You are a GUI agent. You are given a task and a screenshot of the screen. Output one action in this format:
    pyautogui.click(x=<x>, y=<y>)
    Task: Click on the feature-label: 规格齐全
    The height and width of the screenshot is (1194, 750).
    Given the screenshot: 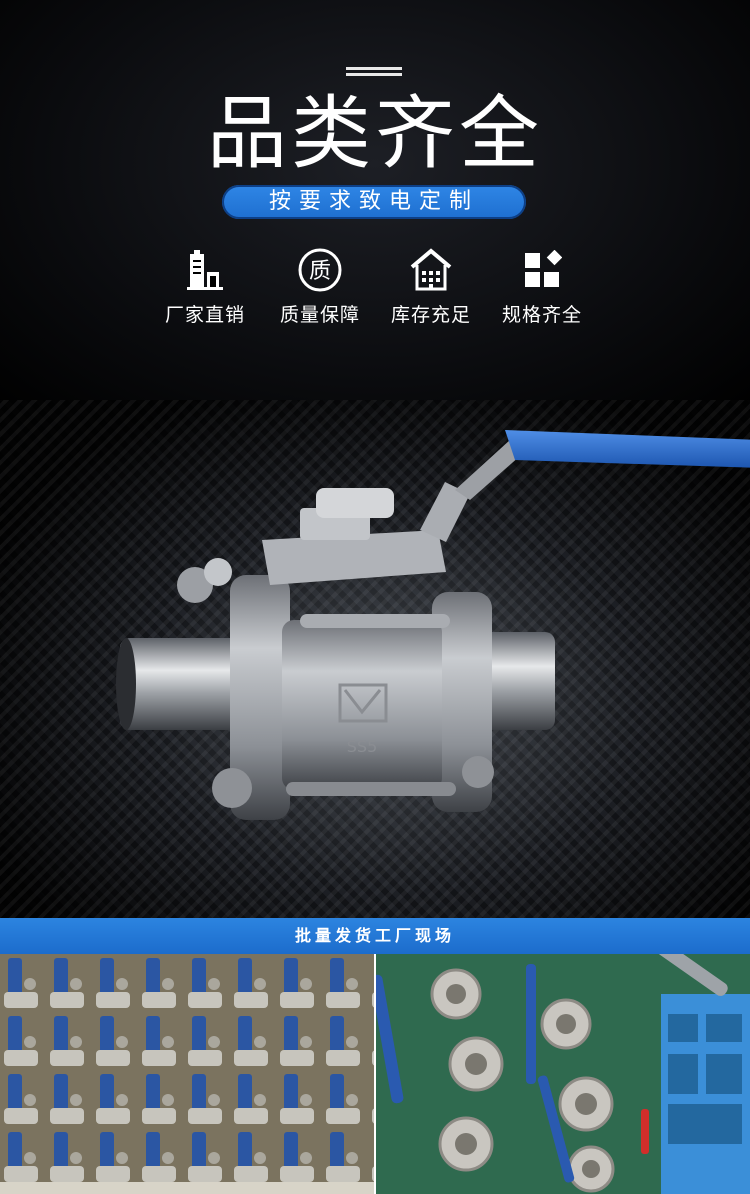 What is the action you would take?
    pyautogui.click(x=541, y=315)
    